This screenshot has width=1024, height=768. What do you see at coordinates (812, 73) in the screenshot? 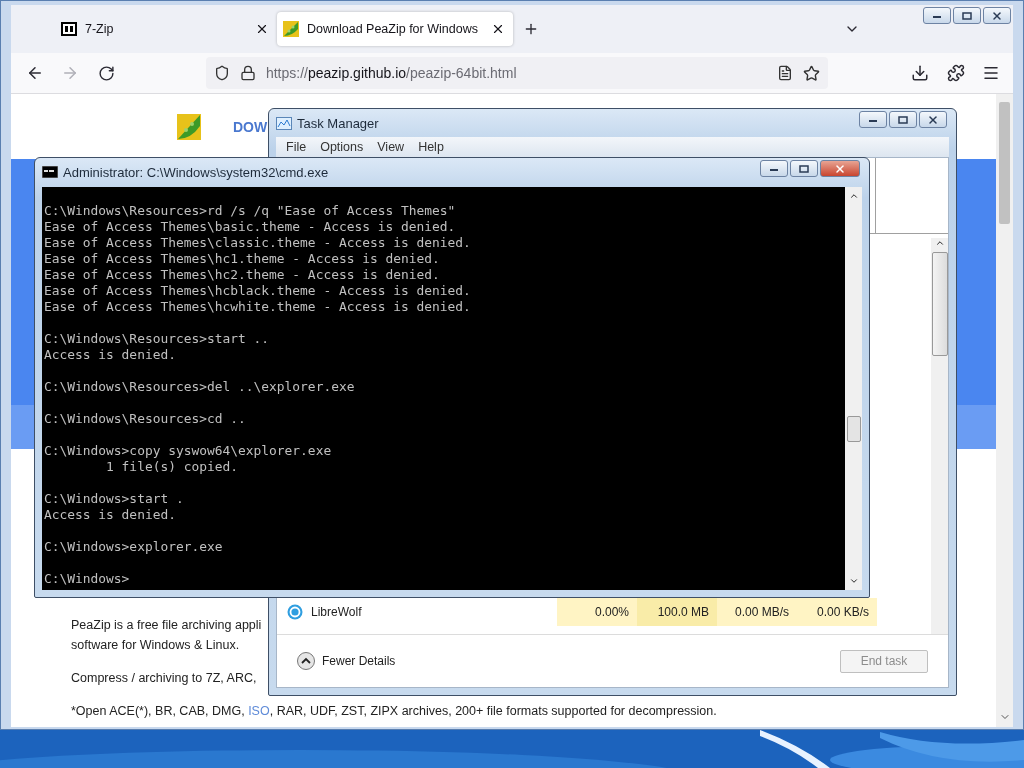
I see `bookmark-star-icon` at bounding box center [812, 73].